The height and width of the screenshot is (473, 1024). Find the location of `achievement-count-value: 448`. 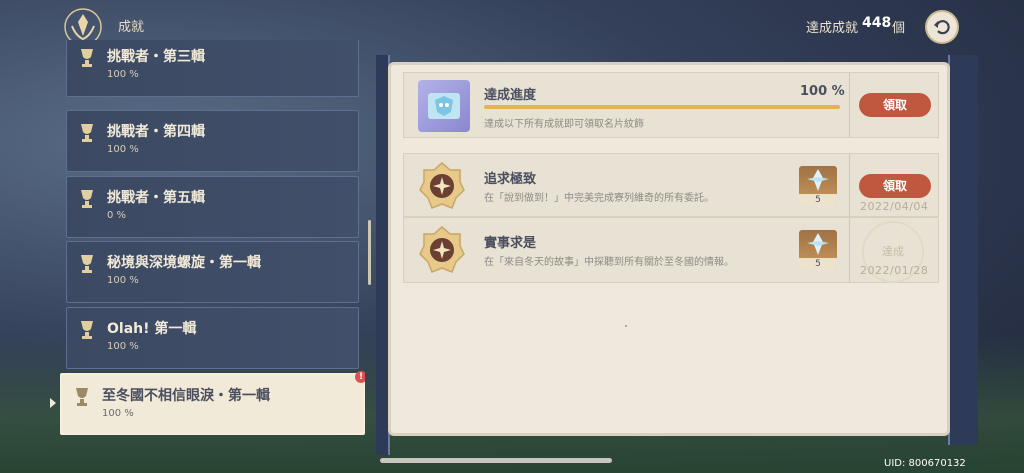

achievement-count-value: 448 is located at coordinates (877, 23).